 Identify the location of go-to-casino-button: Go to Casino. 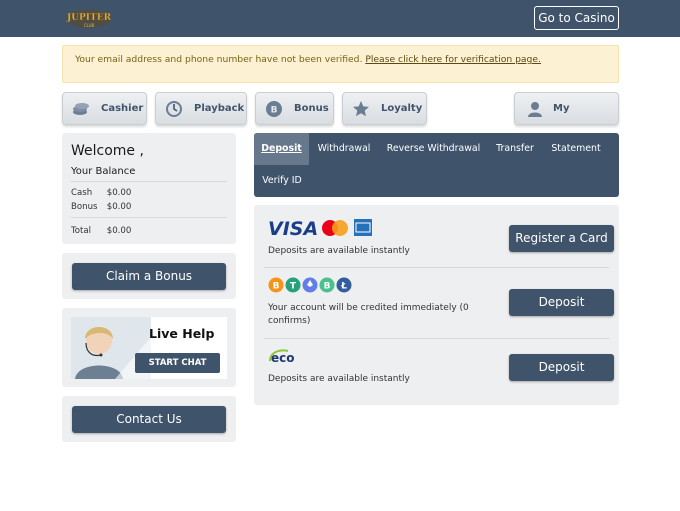
(576, 18).